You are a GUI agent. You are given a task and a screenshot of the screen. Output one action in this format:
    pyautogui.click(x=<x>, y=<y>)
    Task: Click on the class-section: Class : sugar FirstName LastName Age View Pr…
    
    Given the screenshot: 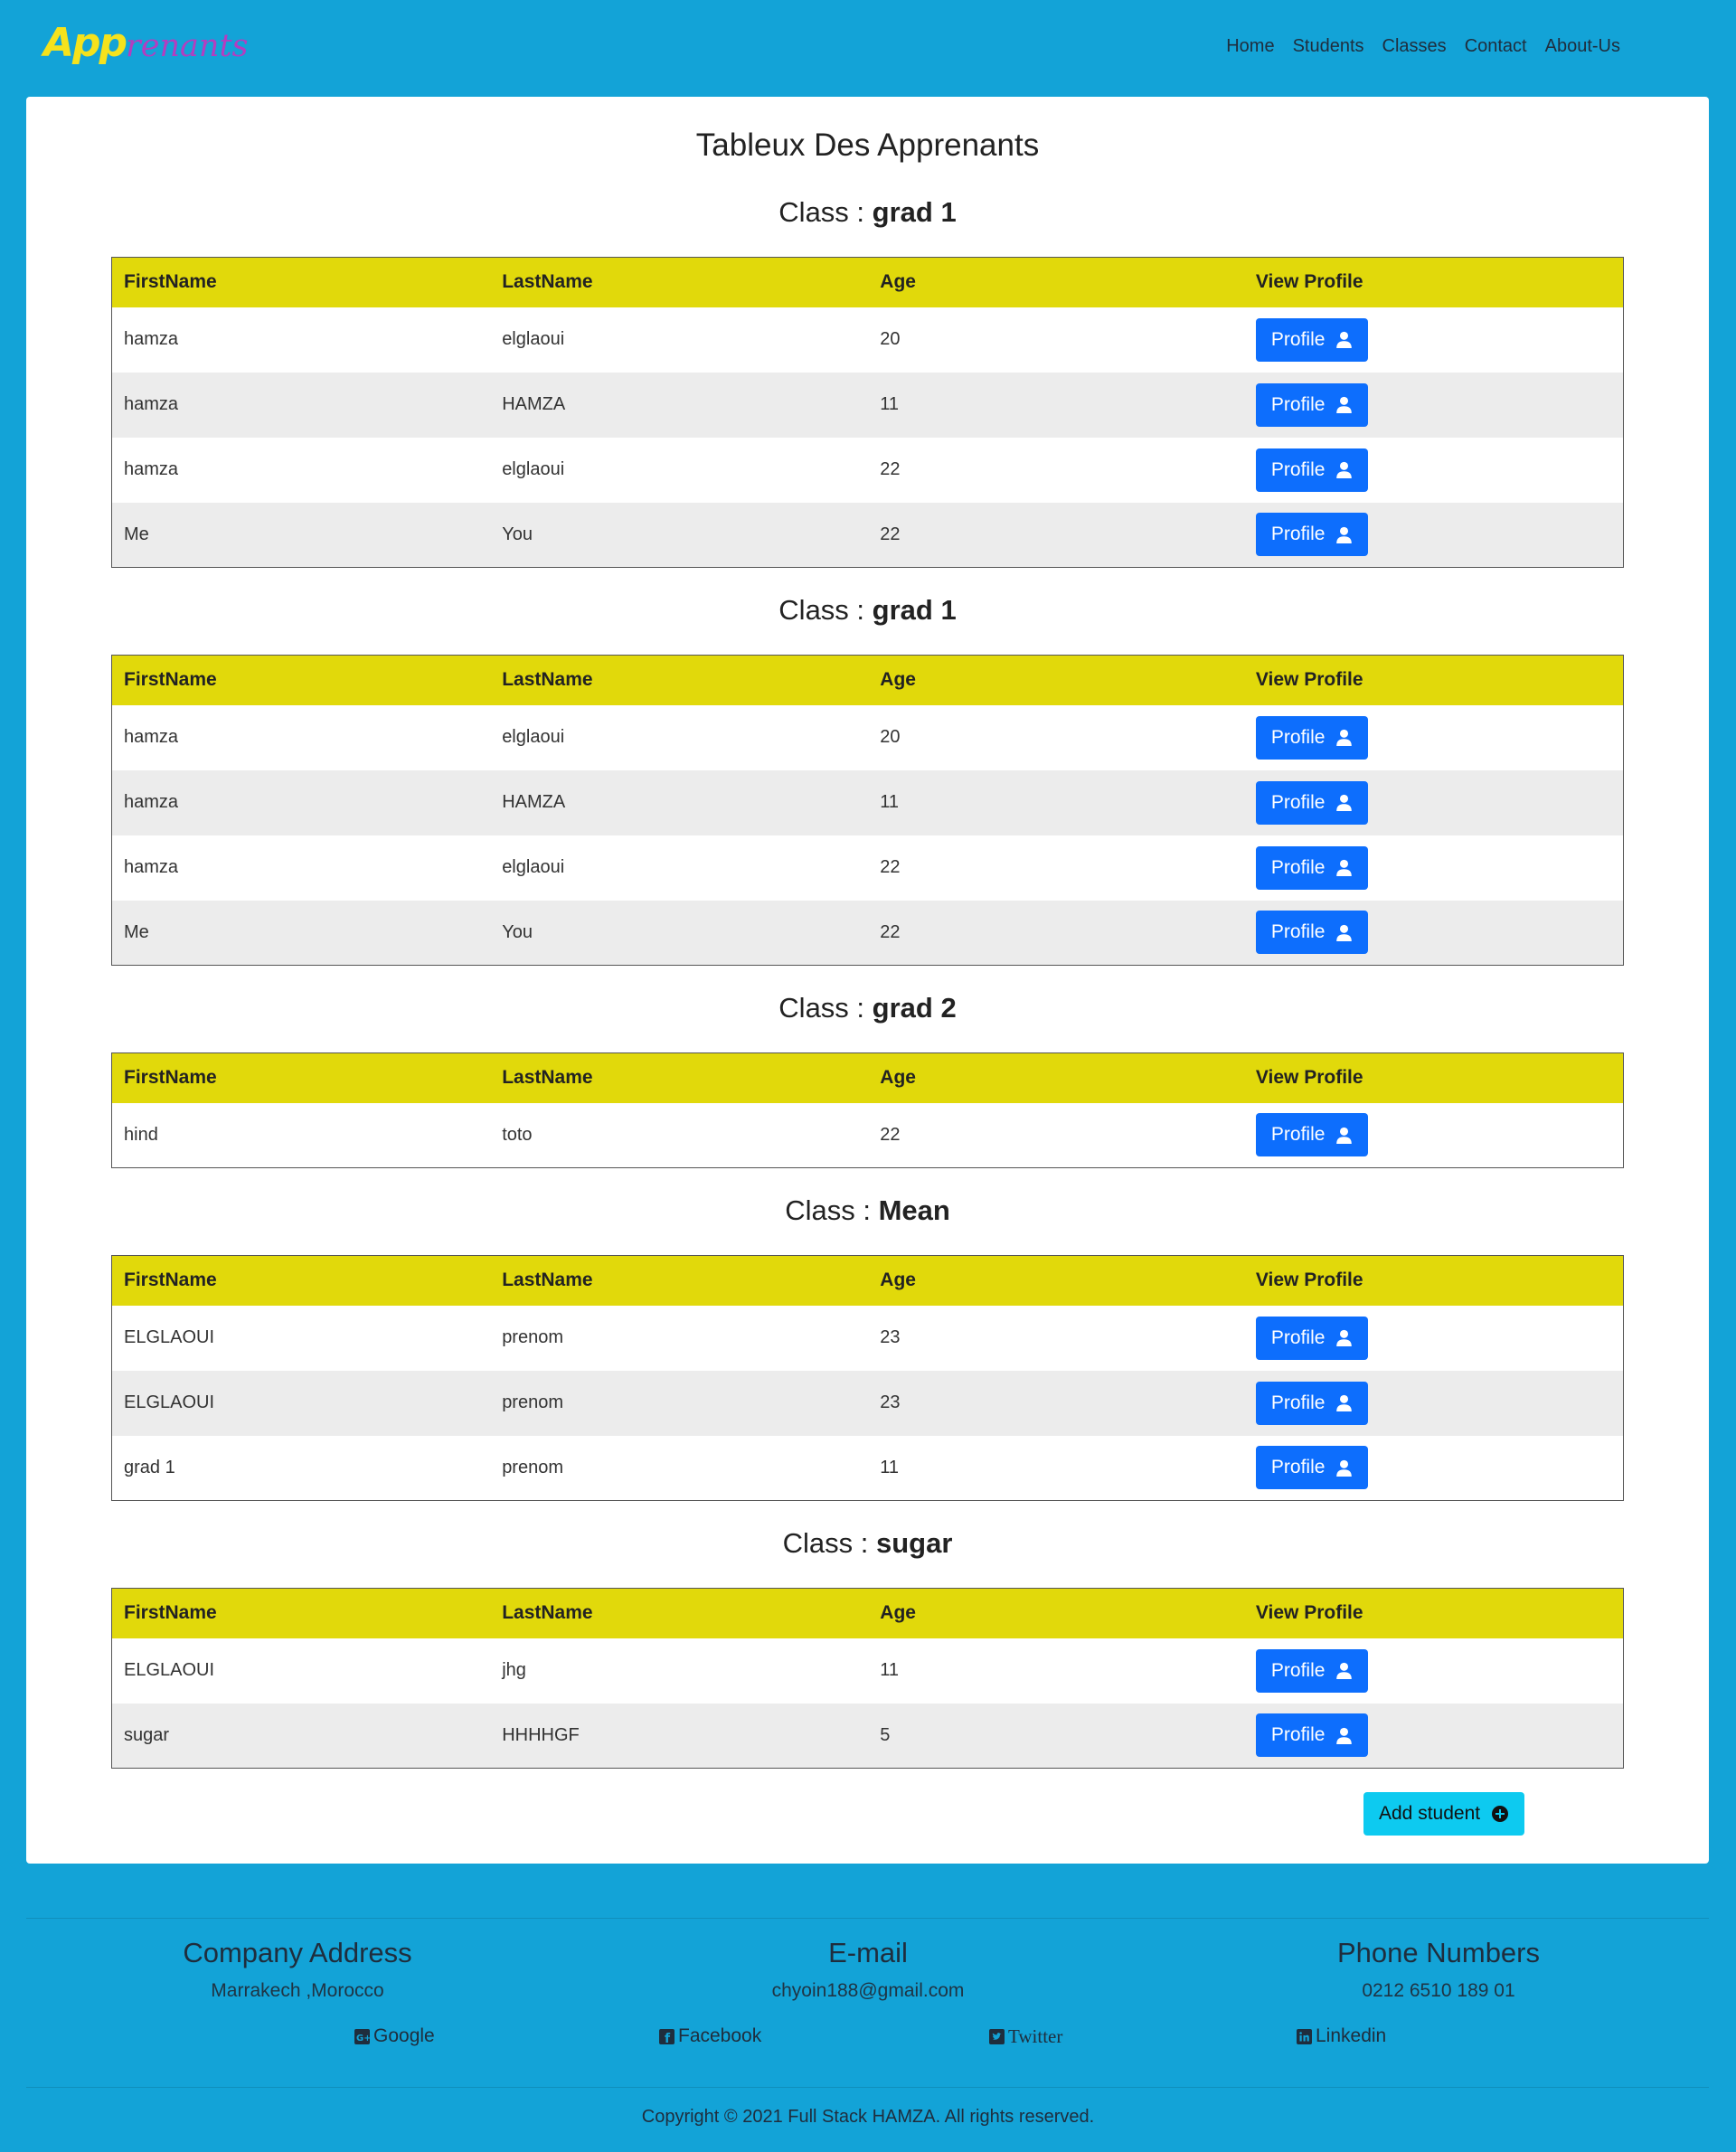 What is the action you would take?
    pyautogui.click(x=868, y=1647)
    